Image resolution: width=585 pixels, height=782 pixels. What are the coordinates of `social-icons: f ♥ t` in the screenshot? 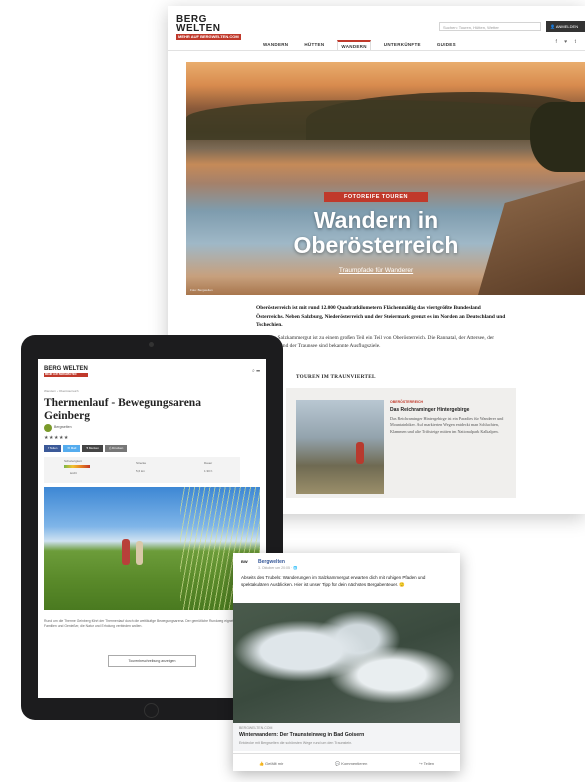 It's located at (567, 42).